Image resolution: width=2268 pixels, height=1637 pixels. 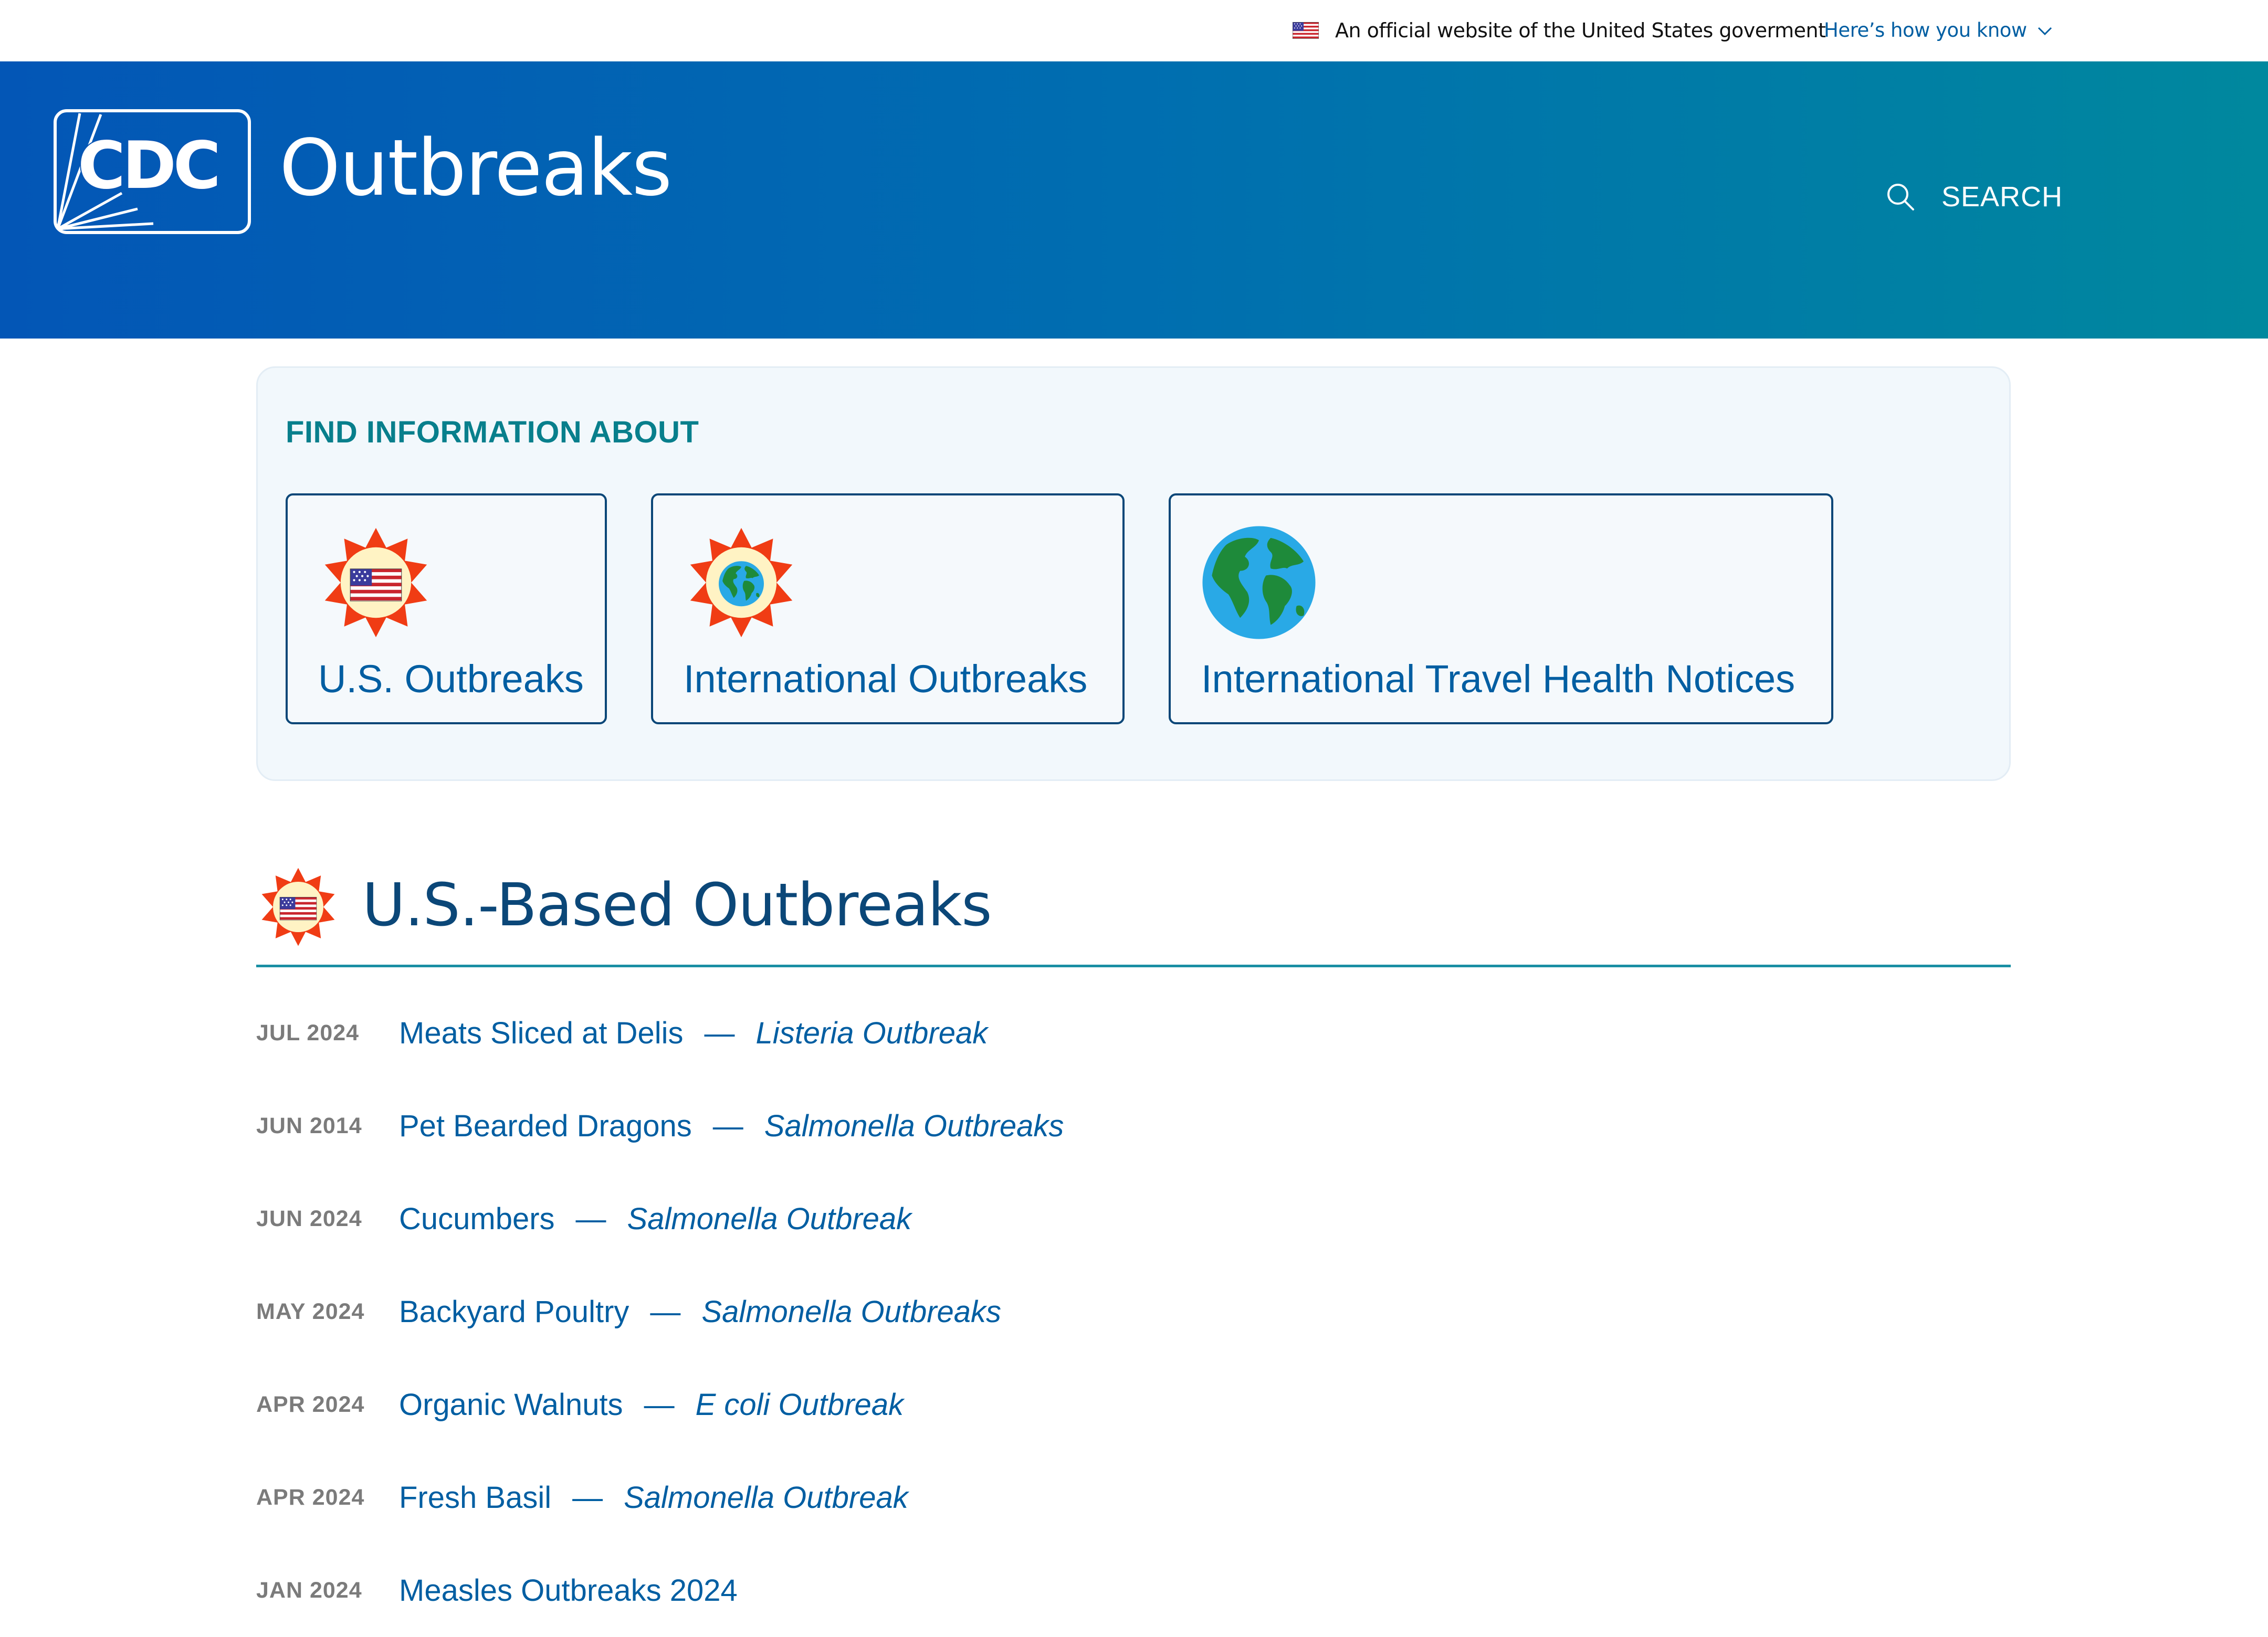 I want to click on card-international-outbreaks: International Outbreaks, so click(x=888, y=609).